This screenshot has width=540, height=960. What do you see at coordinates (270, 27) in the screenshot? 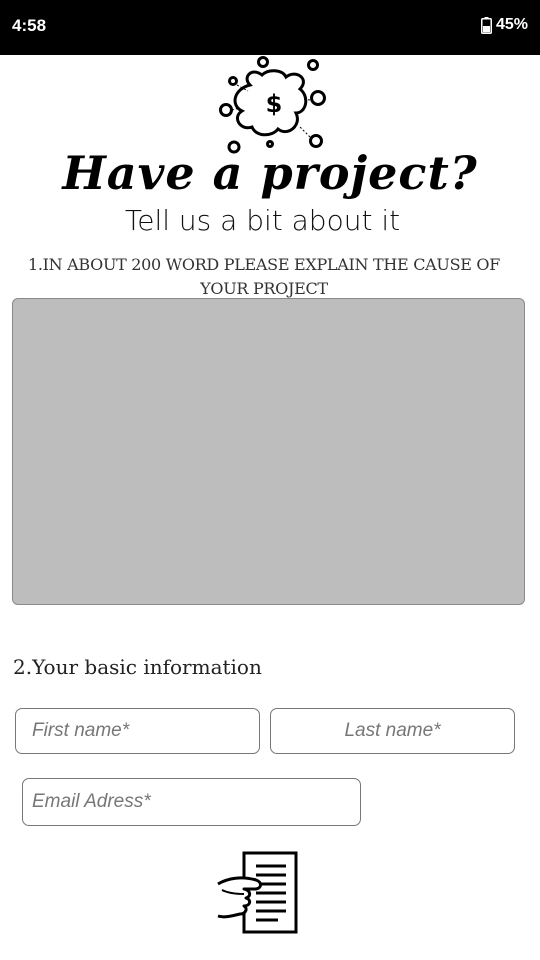
I see `status-bar: 4:58 45%` at bounding box center [270, 27].